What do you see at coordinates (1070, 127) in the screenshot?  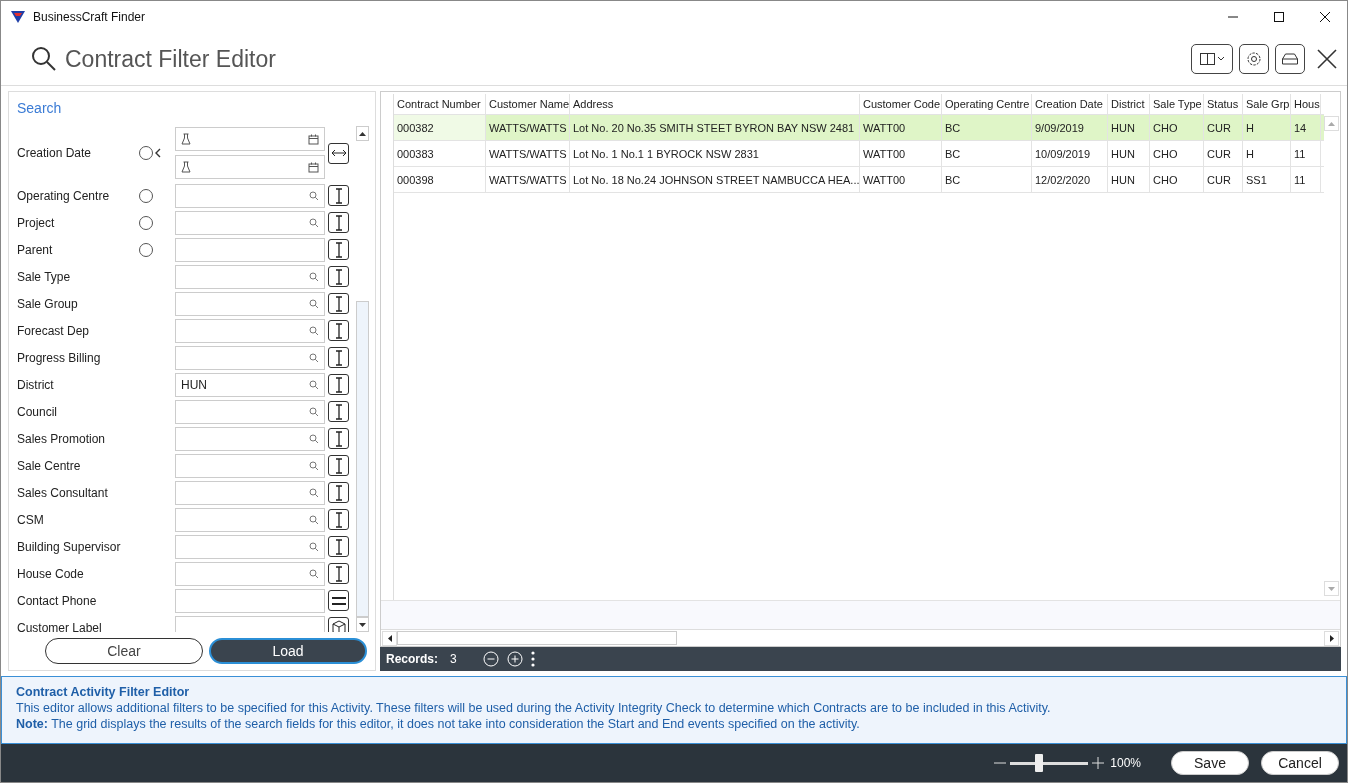 I see `table-cell: 9/09/2019` at bounding box center [1070, 127].